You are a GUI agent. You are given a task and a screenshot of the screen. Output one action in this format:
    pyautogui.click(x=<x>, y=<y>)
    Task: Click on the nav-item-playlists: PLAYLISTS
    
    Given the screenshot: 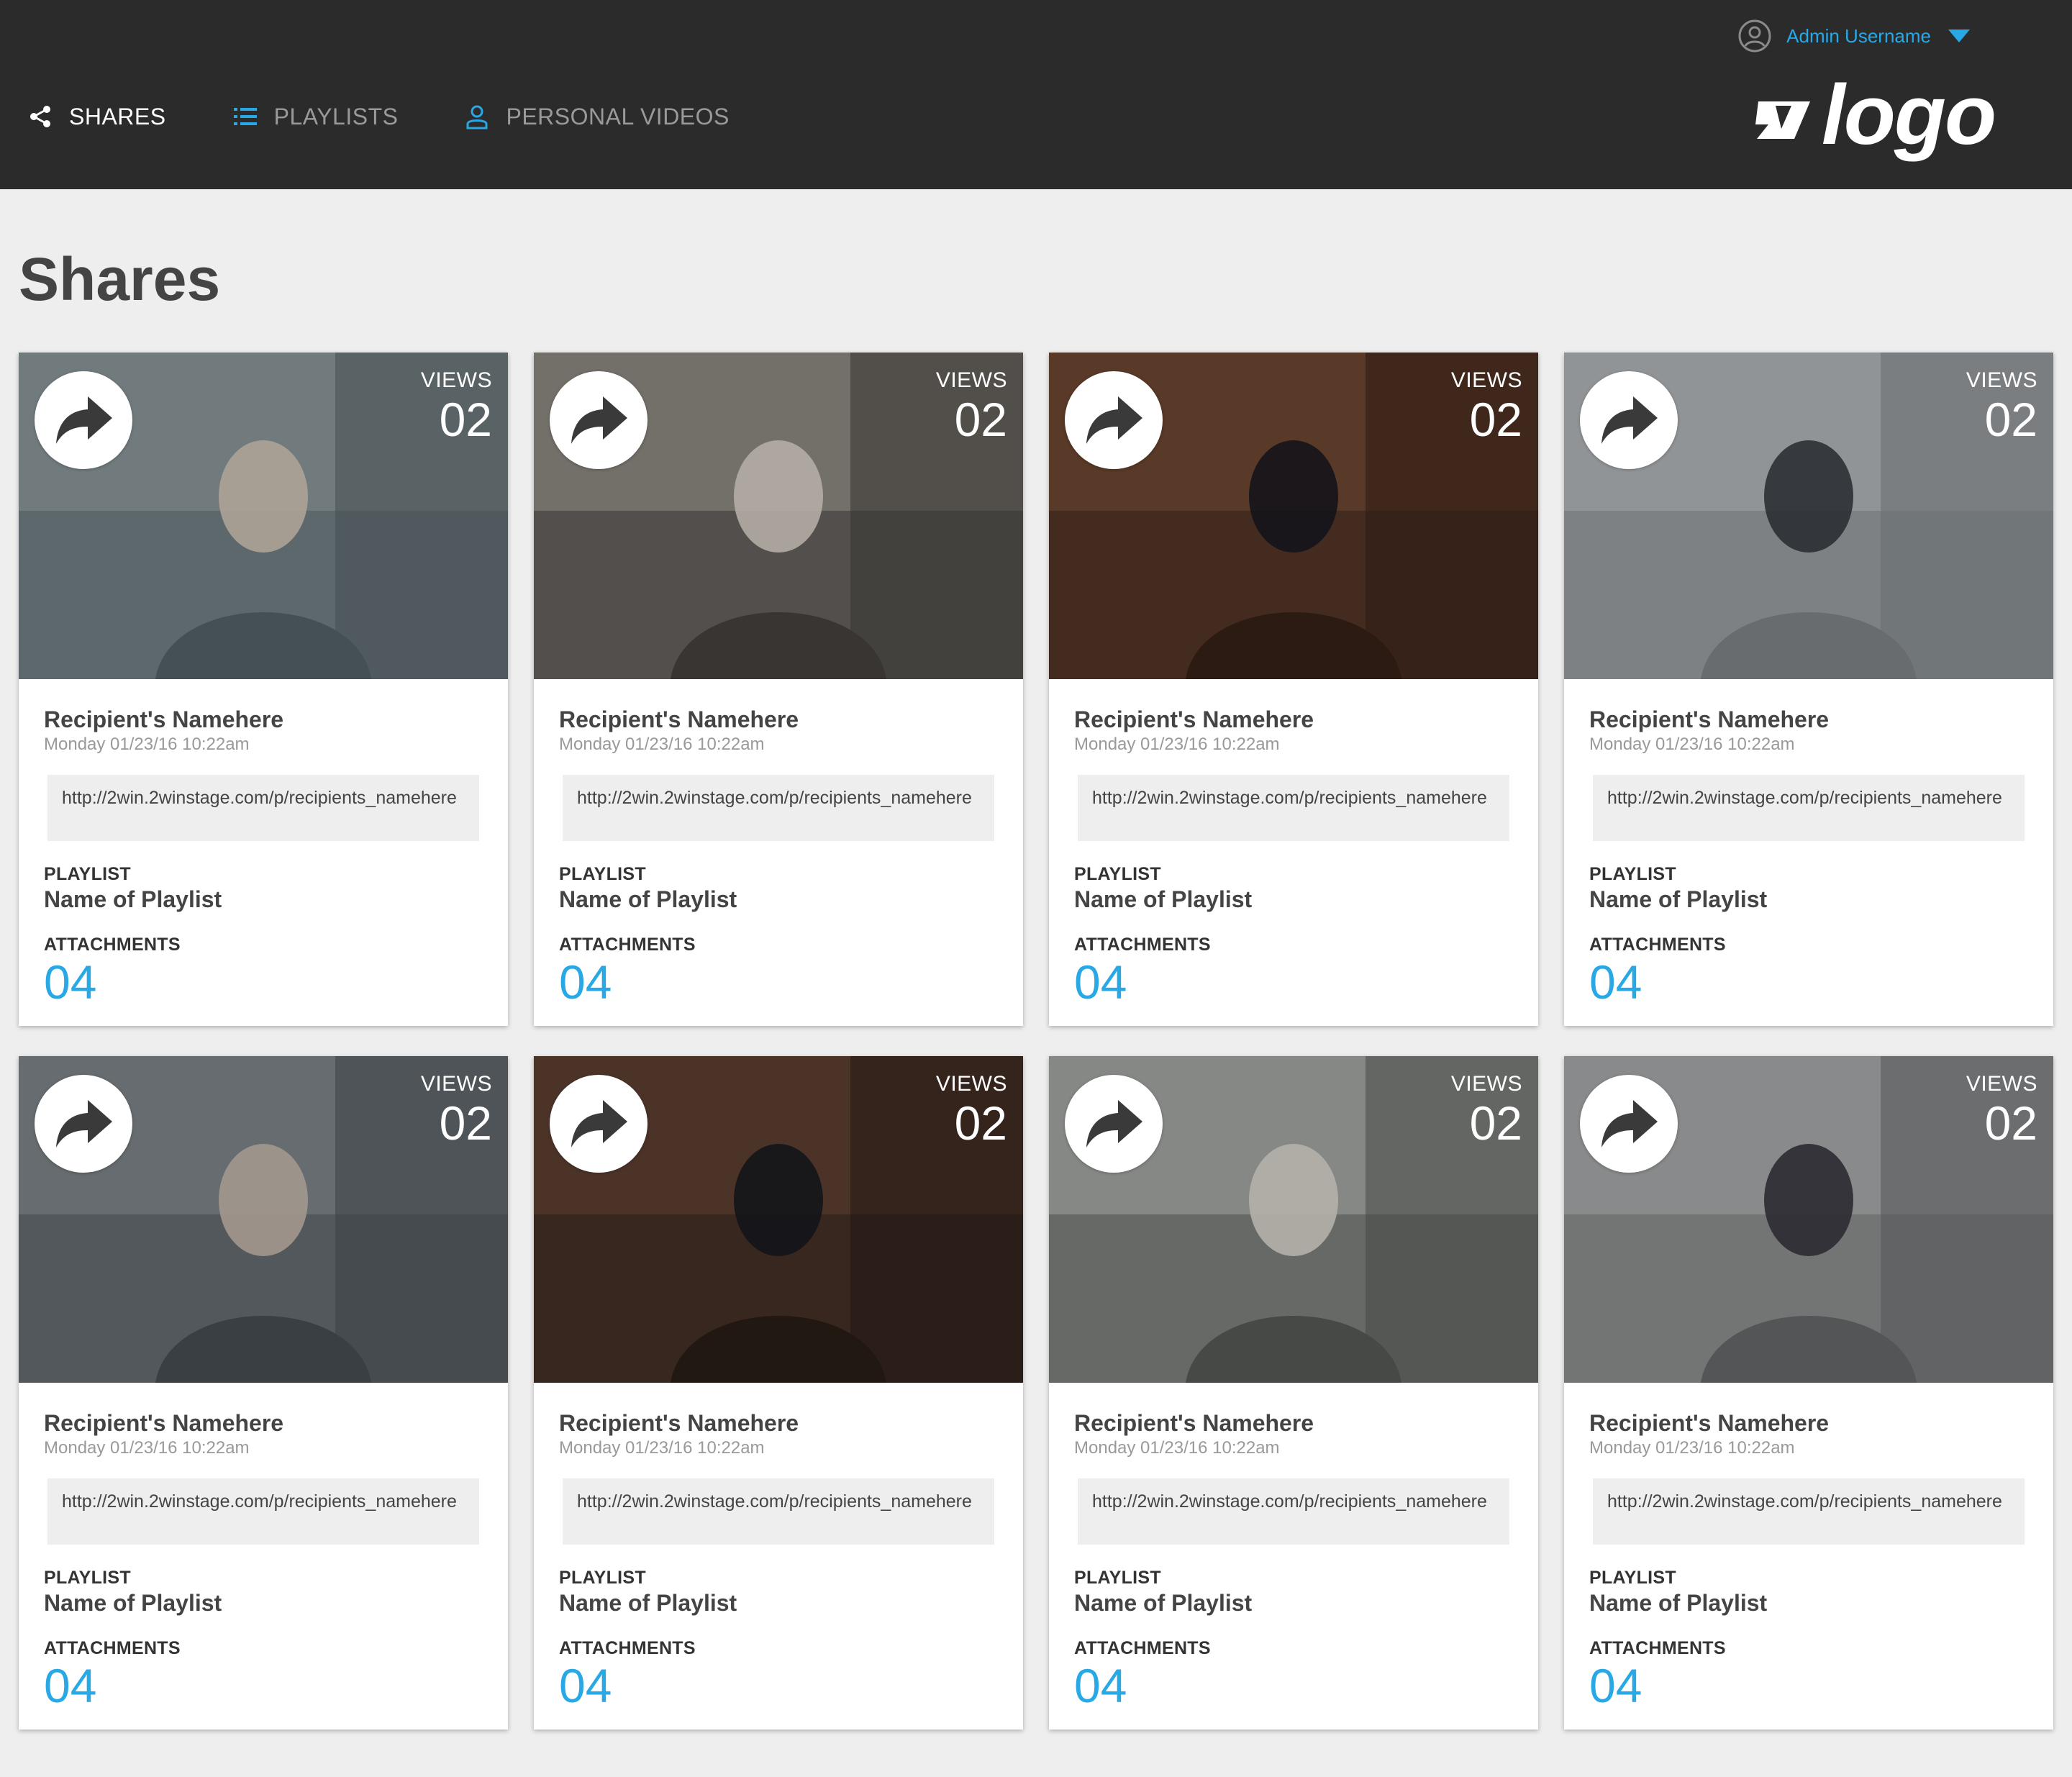 What is the action you would take?
    pyautogui.click(x=315, y=117)
    